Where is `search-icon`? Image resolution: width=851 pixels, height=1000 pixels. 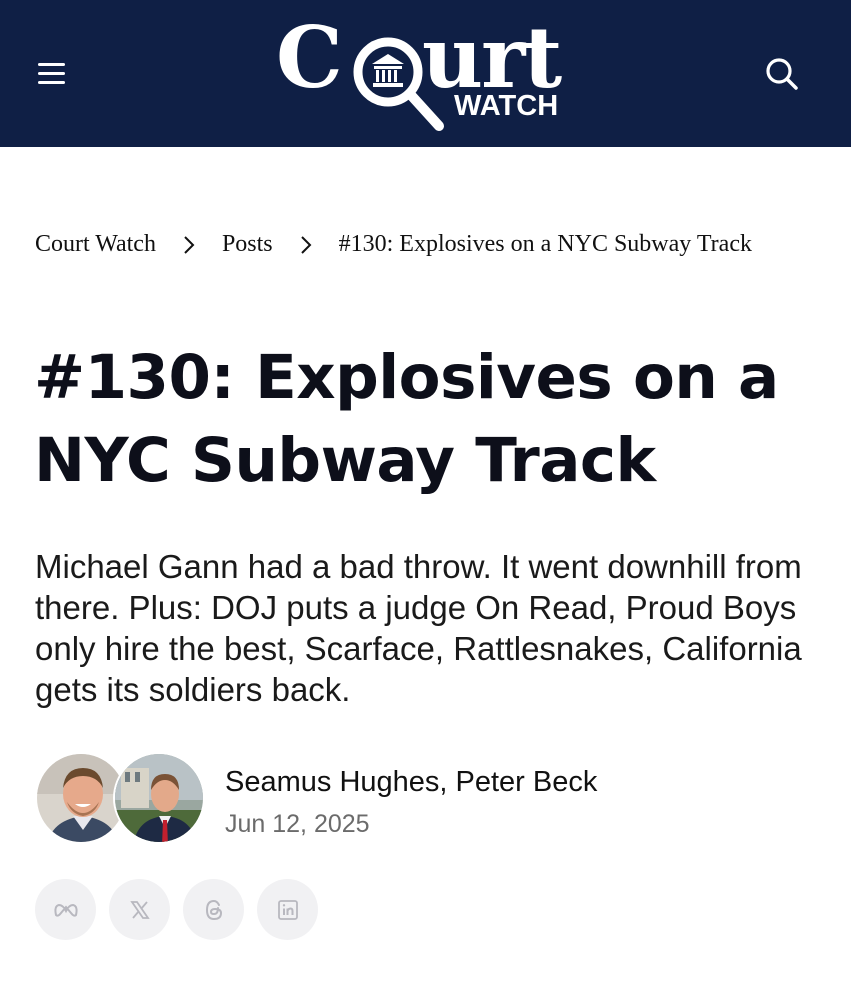
search-icon is located at coordinates (782, 74).